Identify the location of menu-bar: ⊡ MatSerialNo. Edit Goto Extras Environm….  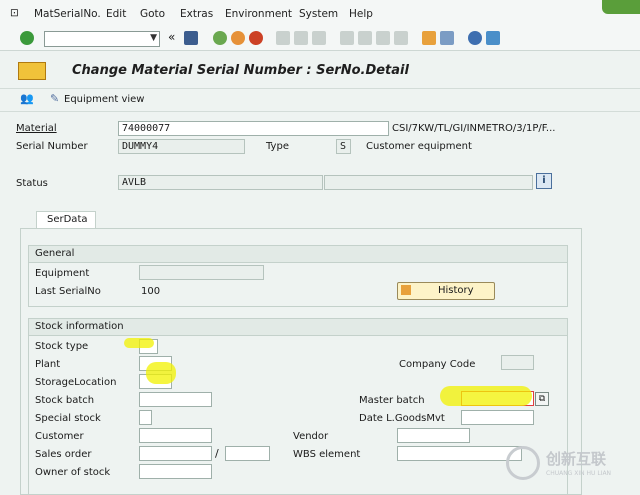
(320, 14).